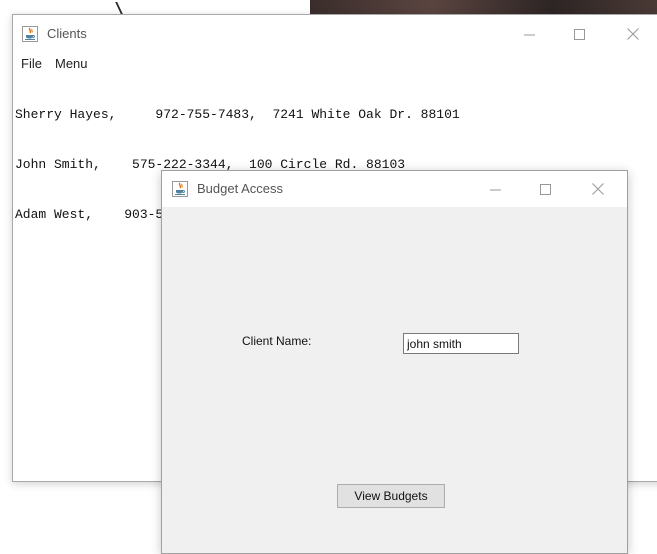 The image size is (657, 554). I want to click on maximize-button, so click(579, 34).